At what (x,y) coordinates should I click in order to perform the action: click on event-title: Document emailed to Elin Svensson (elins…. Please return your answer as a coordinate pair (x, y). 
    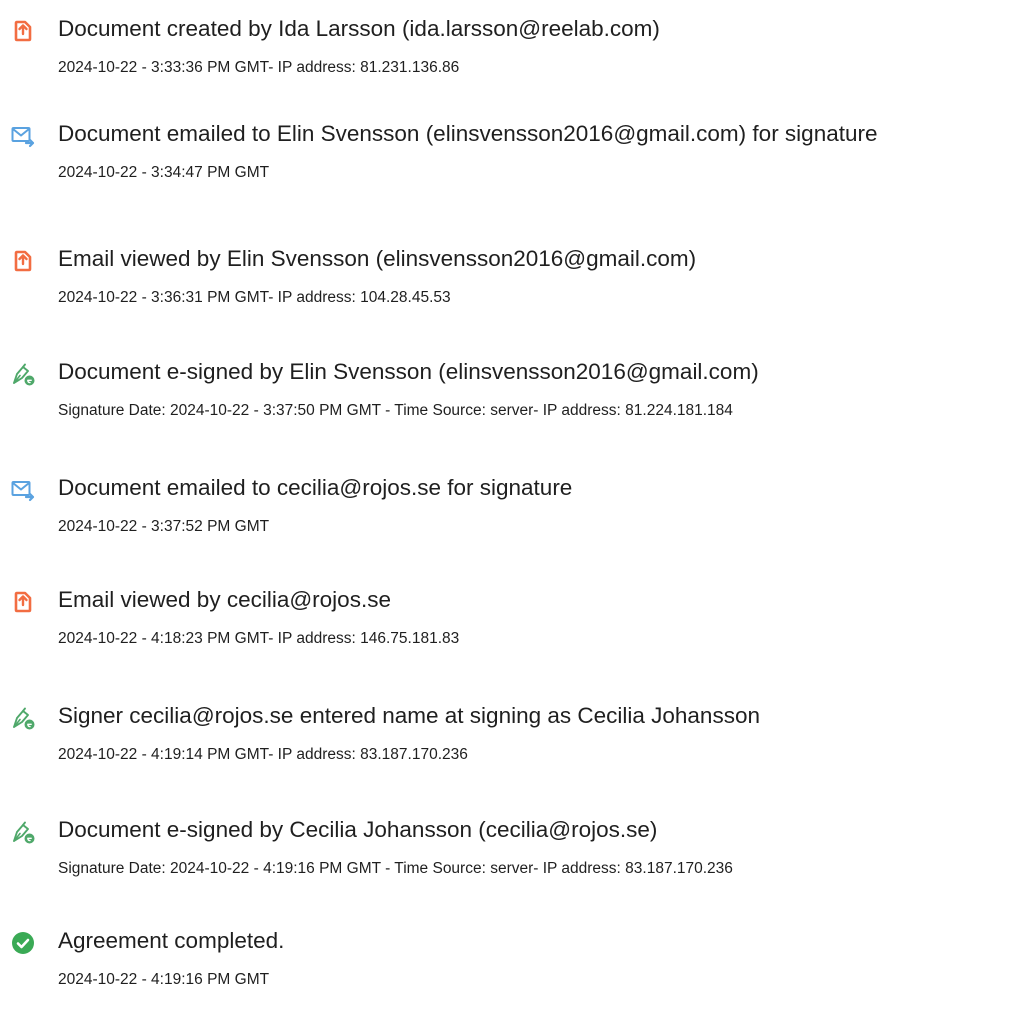
    Looking at the image, I should click on (468, 133).